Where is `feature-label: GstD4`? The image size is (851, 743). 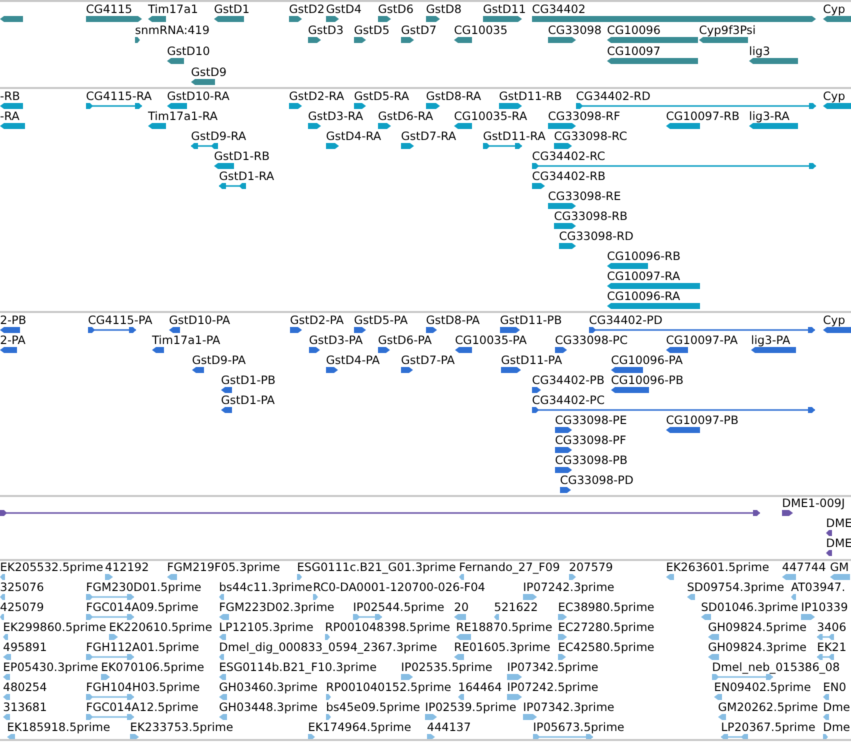
feature-label: GstD4 is located at coordinates (344, 9).